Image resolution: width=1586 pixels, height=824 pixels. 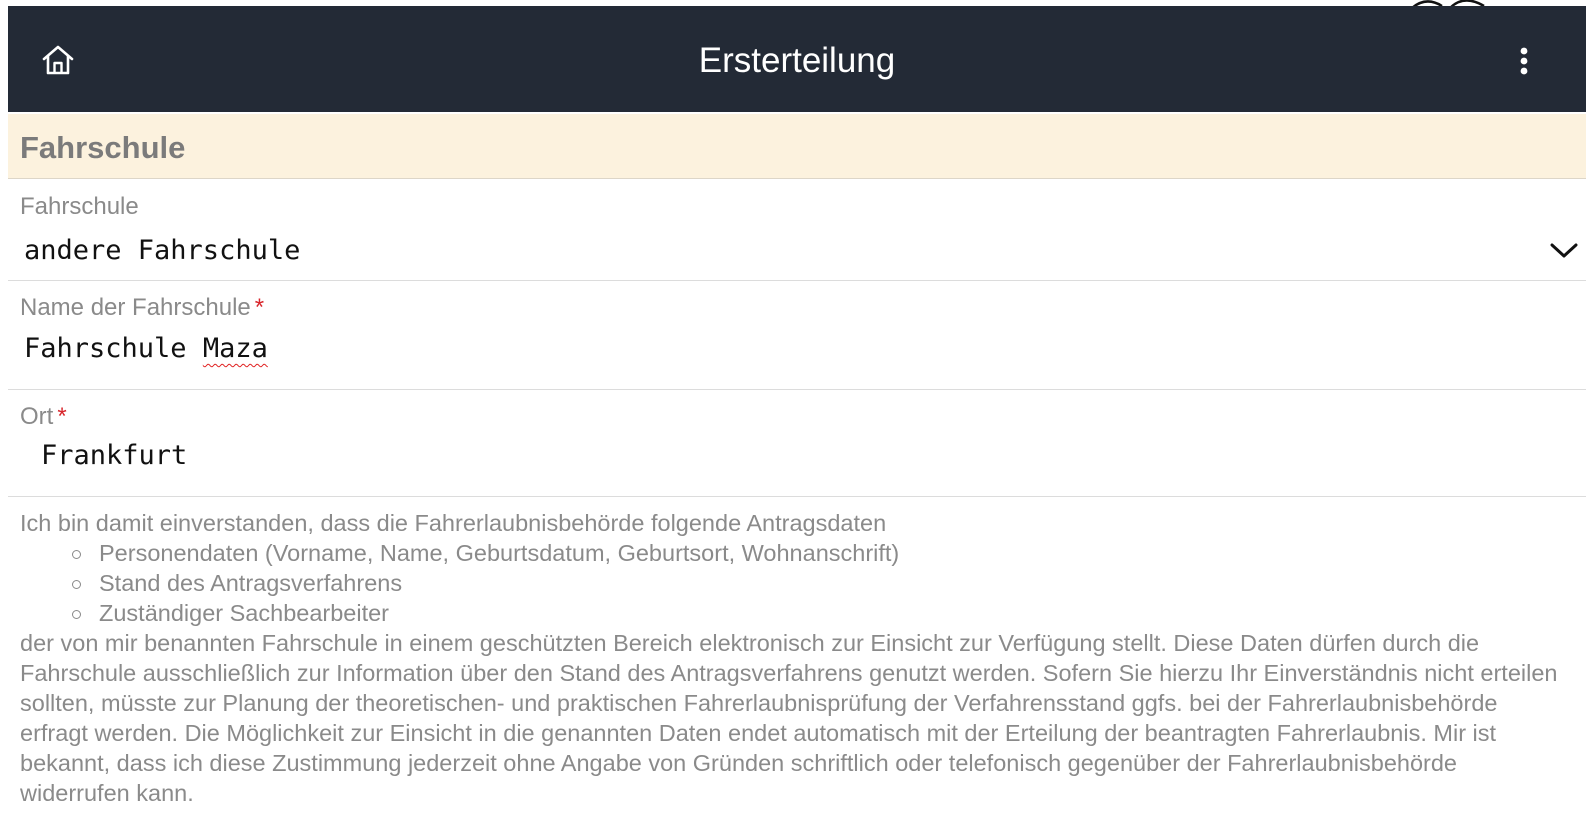 I want to click on app-header: Ersterteilung, so click(x=797, y=59).